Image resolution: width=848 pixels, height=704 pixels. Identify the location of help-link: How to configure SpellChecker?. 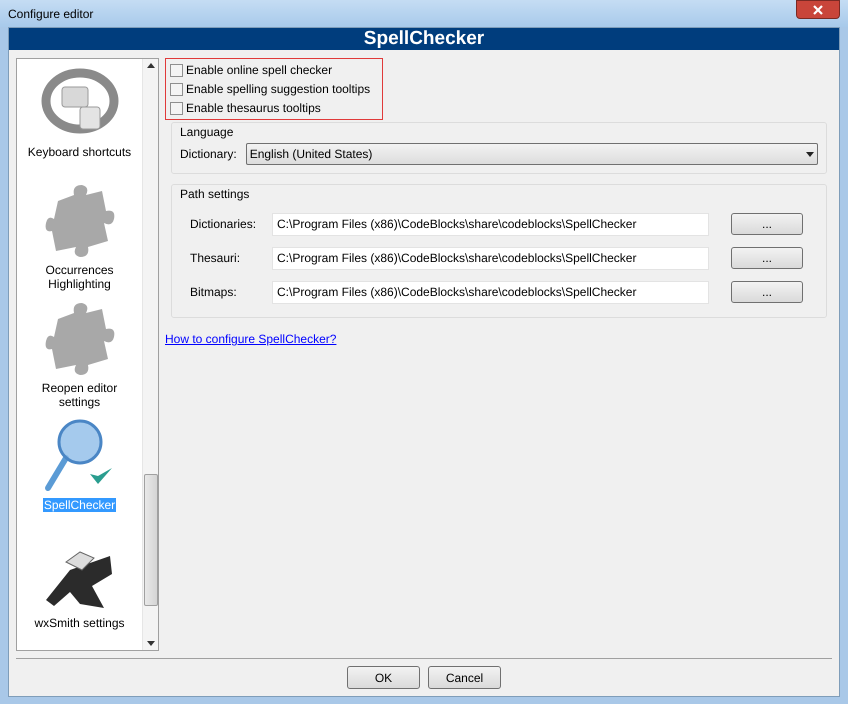
(250, 339).